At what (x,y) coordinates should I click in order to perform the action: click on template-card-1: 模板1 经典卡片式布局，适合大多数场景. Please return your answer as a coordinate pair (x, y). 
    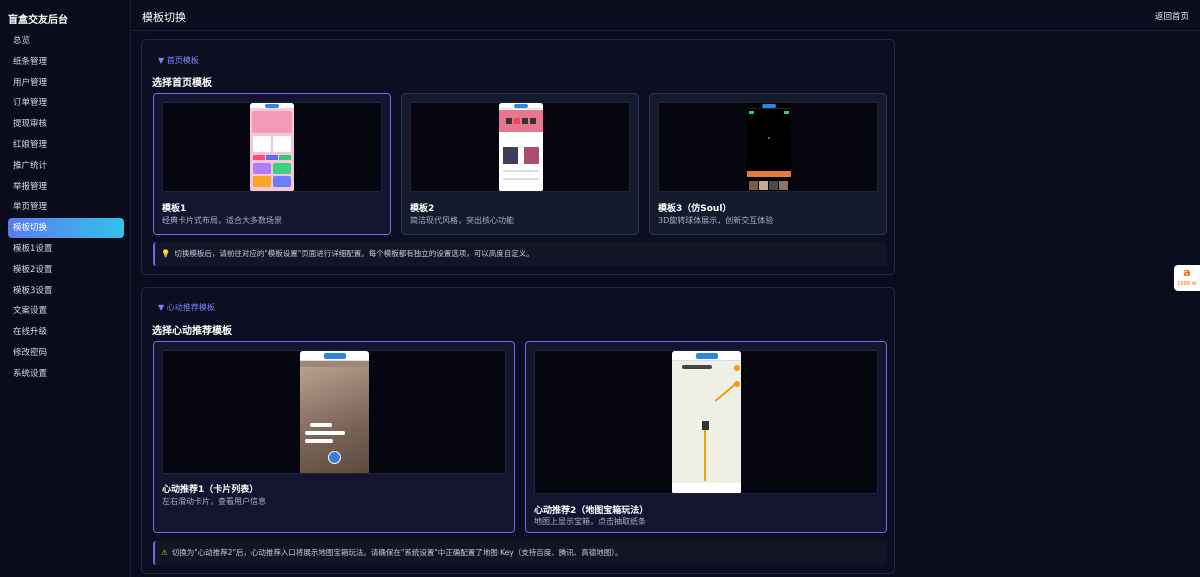
    Looking at the image, I should click on (272, 164).